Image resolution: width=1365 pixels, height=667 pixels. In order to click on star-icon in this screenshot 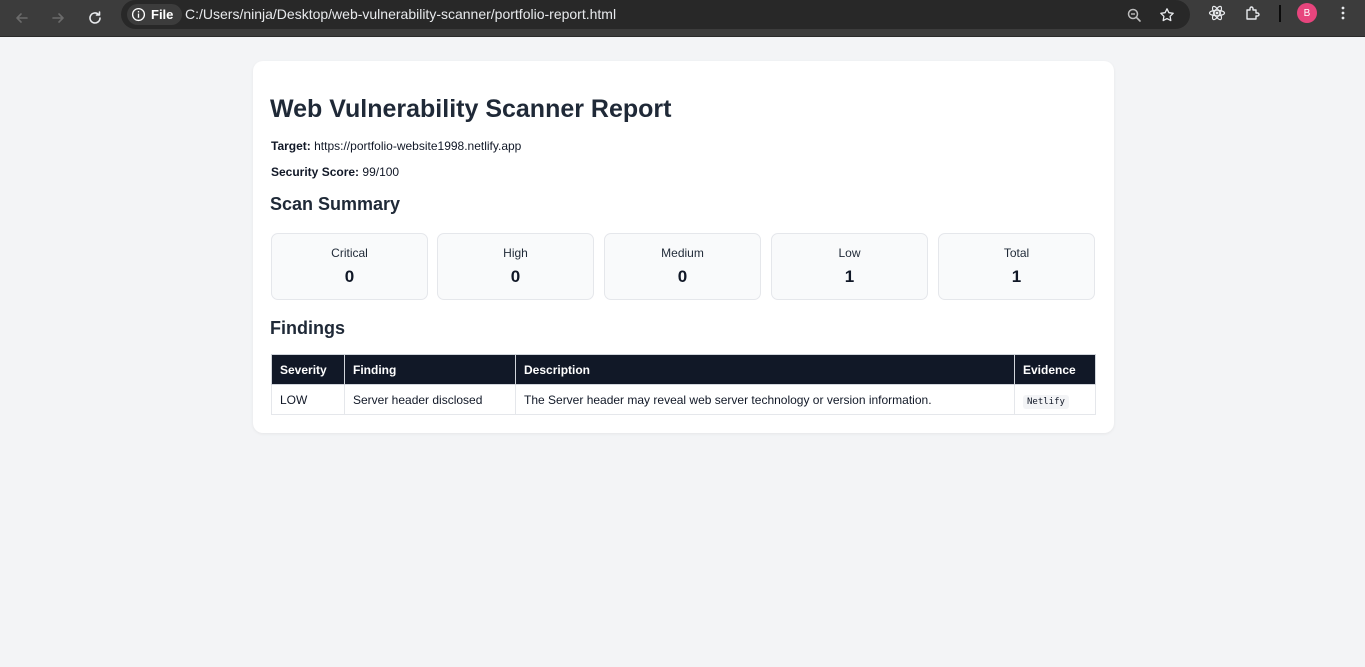, I will do `click(1167, 15)`.